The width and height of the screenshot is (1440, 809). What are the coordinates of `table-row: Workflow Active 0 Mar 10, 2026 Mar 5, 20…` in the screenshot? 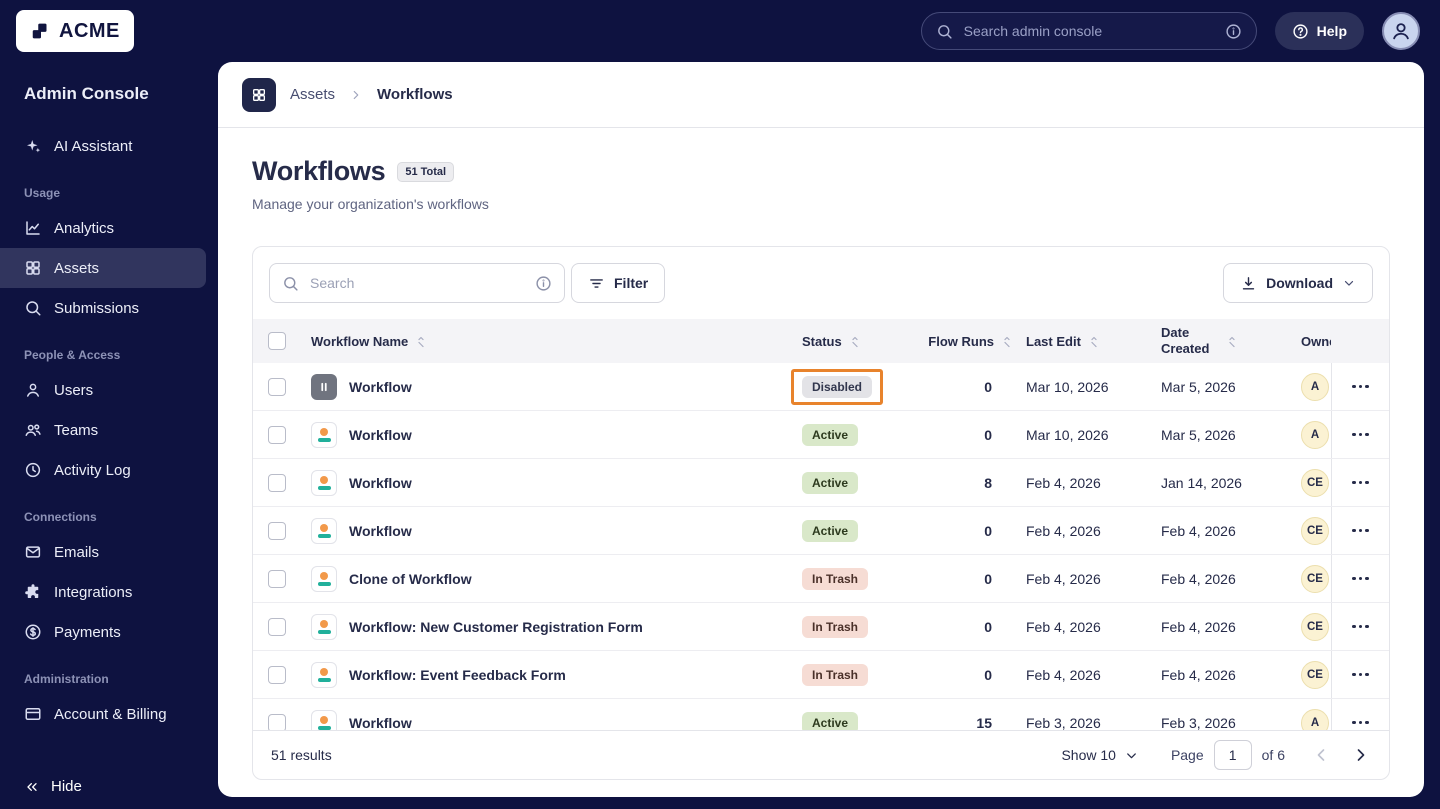 It's located at (821, 435).